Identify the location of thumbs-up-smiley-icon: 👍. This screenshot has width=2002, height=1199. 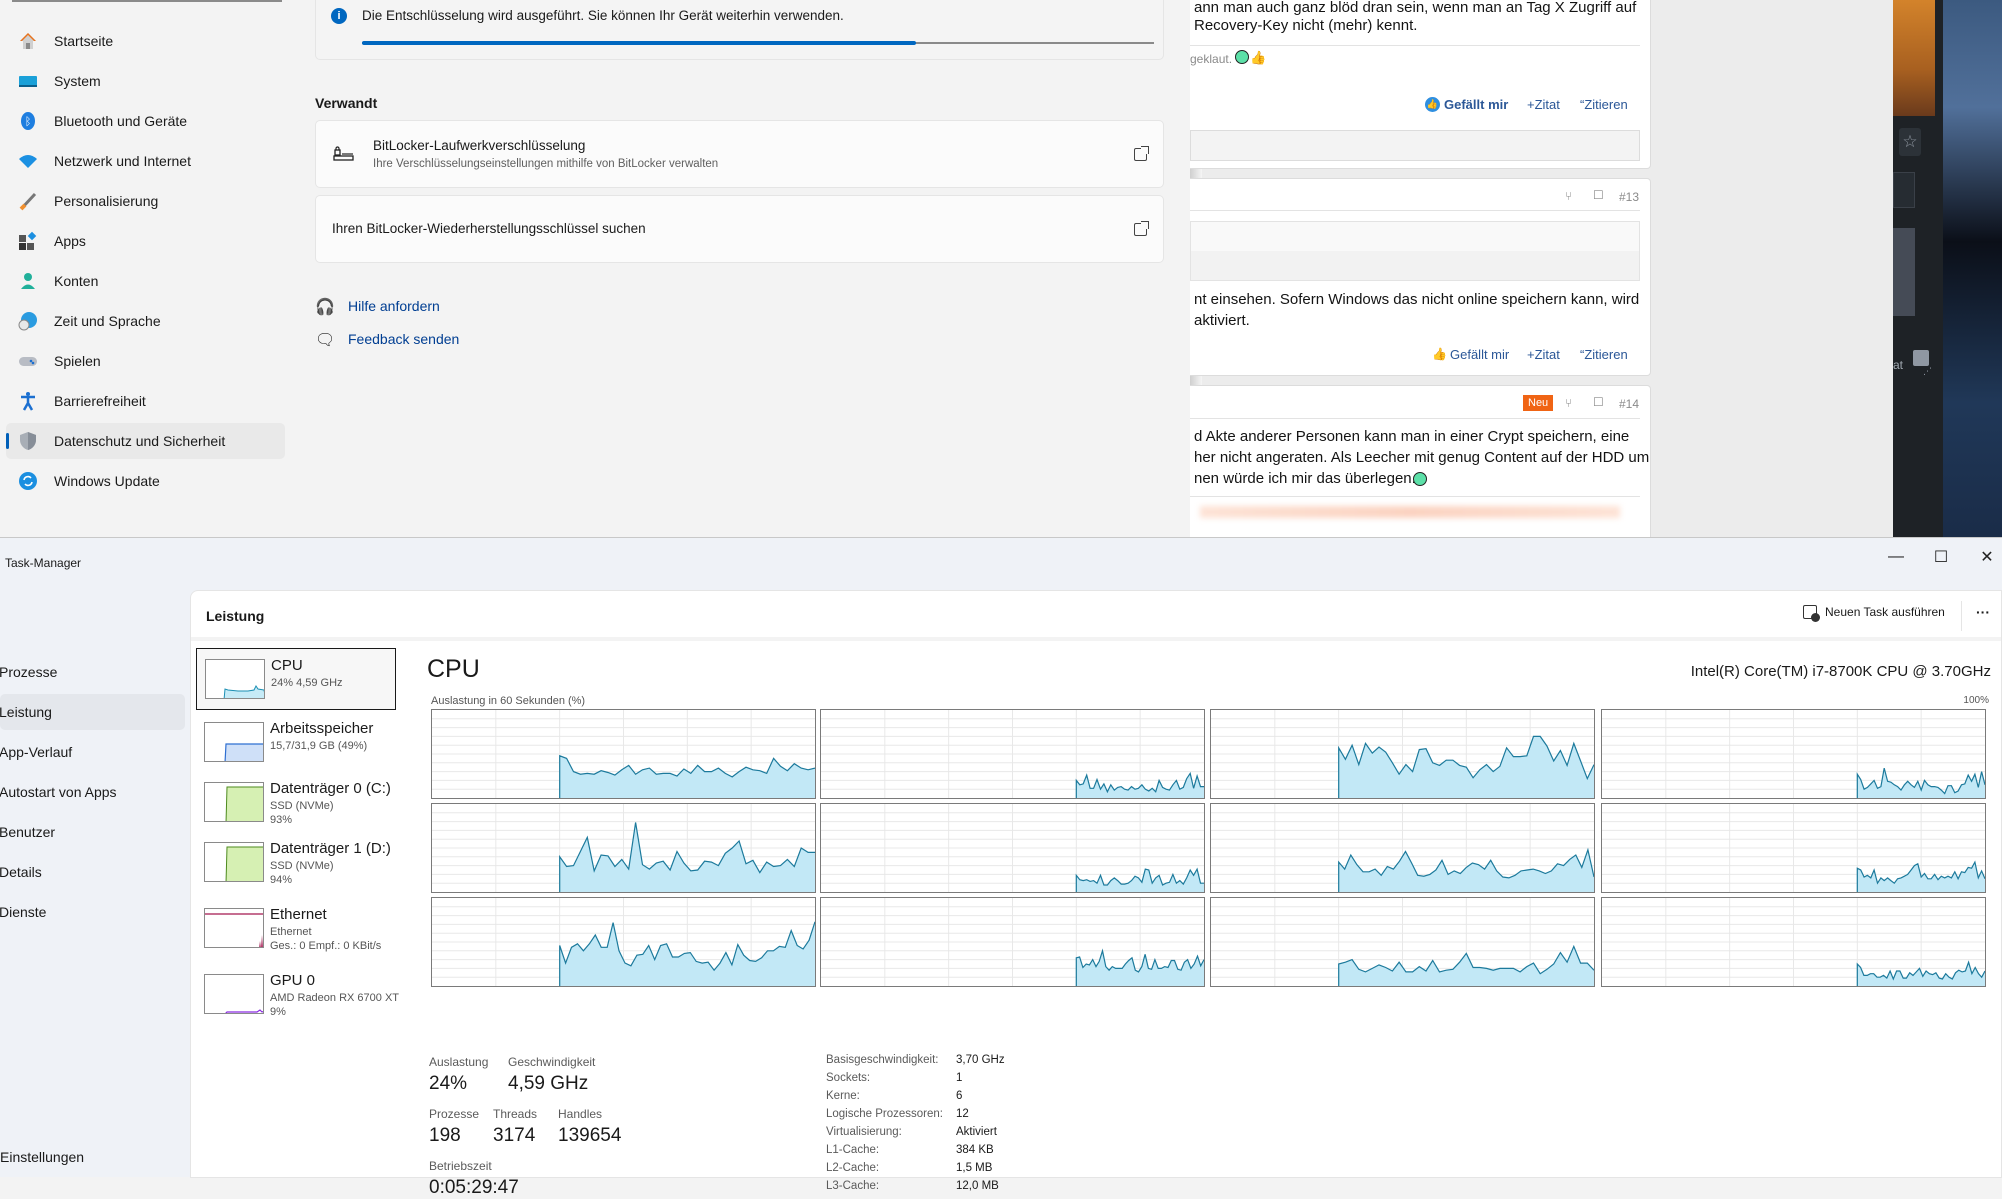
(1258, 57).